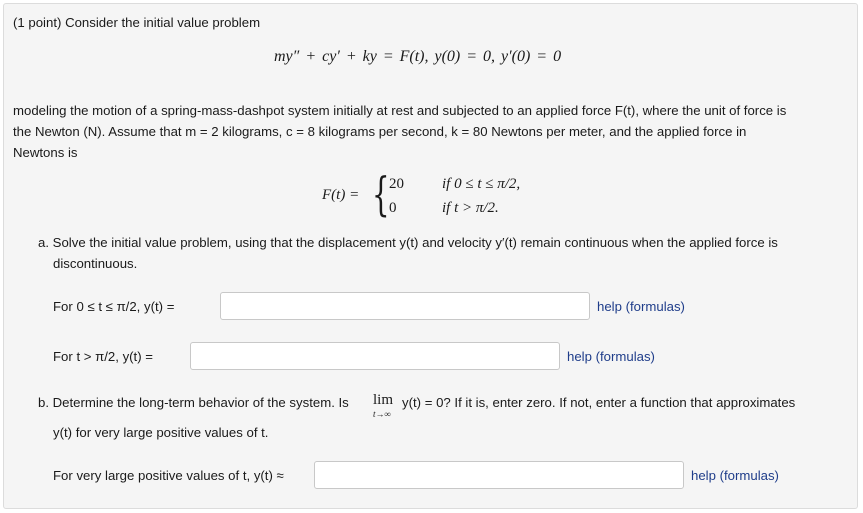 This screenshot has width=863, height=513. Describe the element at coordinates (381, 194) in the screenshot. I see `left-brace: {` at that location.